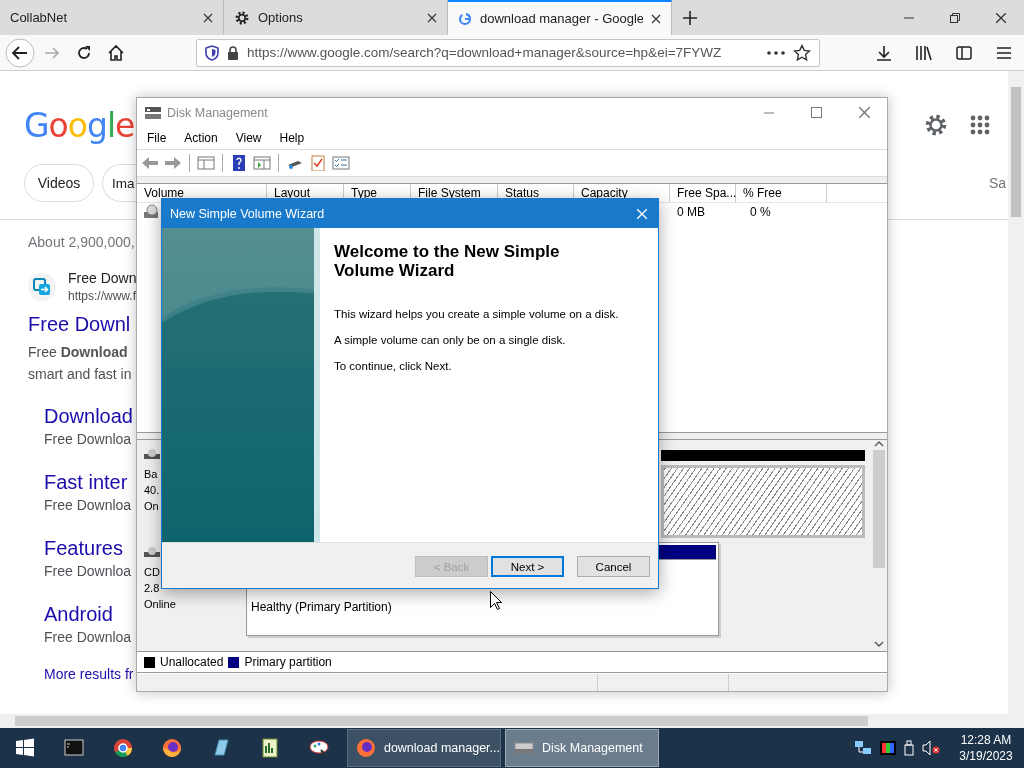  Describe the element at coordinates (879, 644) in the screenshot. I see `scroll-down-icon` at that location.